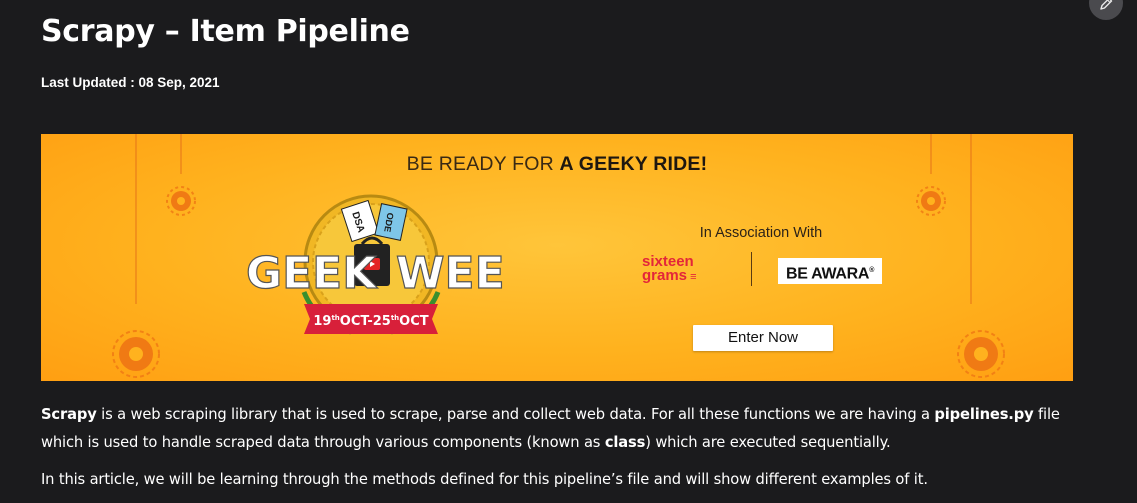  I want to click on edit-button, so click(1106, 10).